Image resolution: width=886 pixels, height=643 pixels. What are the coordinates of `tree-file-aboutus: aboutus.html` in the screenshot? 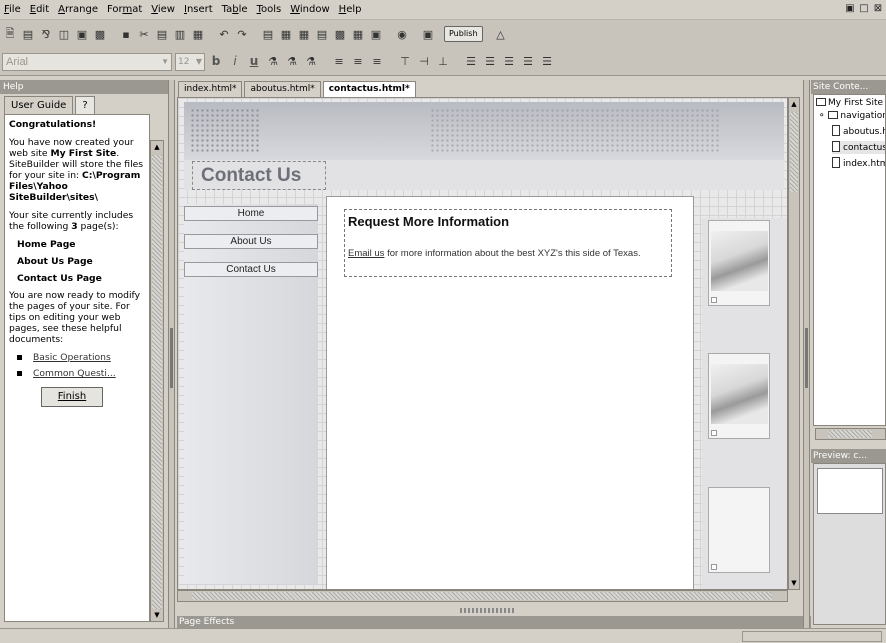 It's located at (858, 131).